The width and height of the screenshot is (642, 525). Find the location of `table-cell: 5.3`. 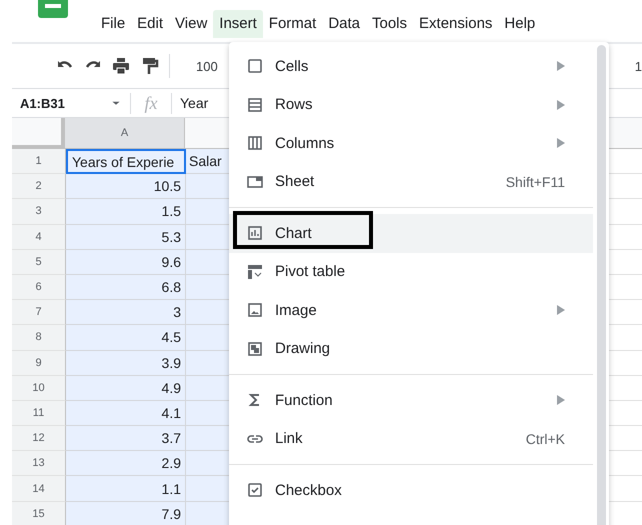

table-cell: 5.3 is located at coordinates (126, 237).